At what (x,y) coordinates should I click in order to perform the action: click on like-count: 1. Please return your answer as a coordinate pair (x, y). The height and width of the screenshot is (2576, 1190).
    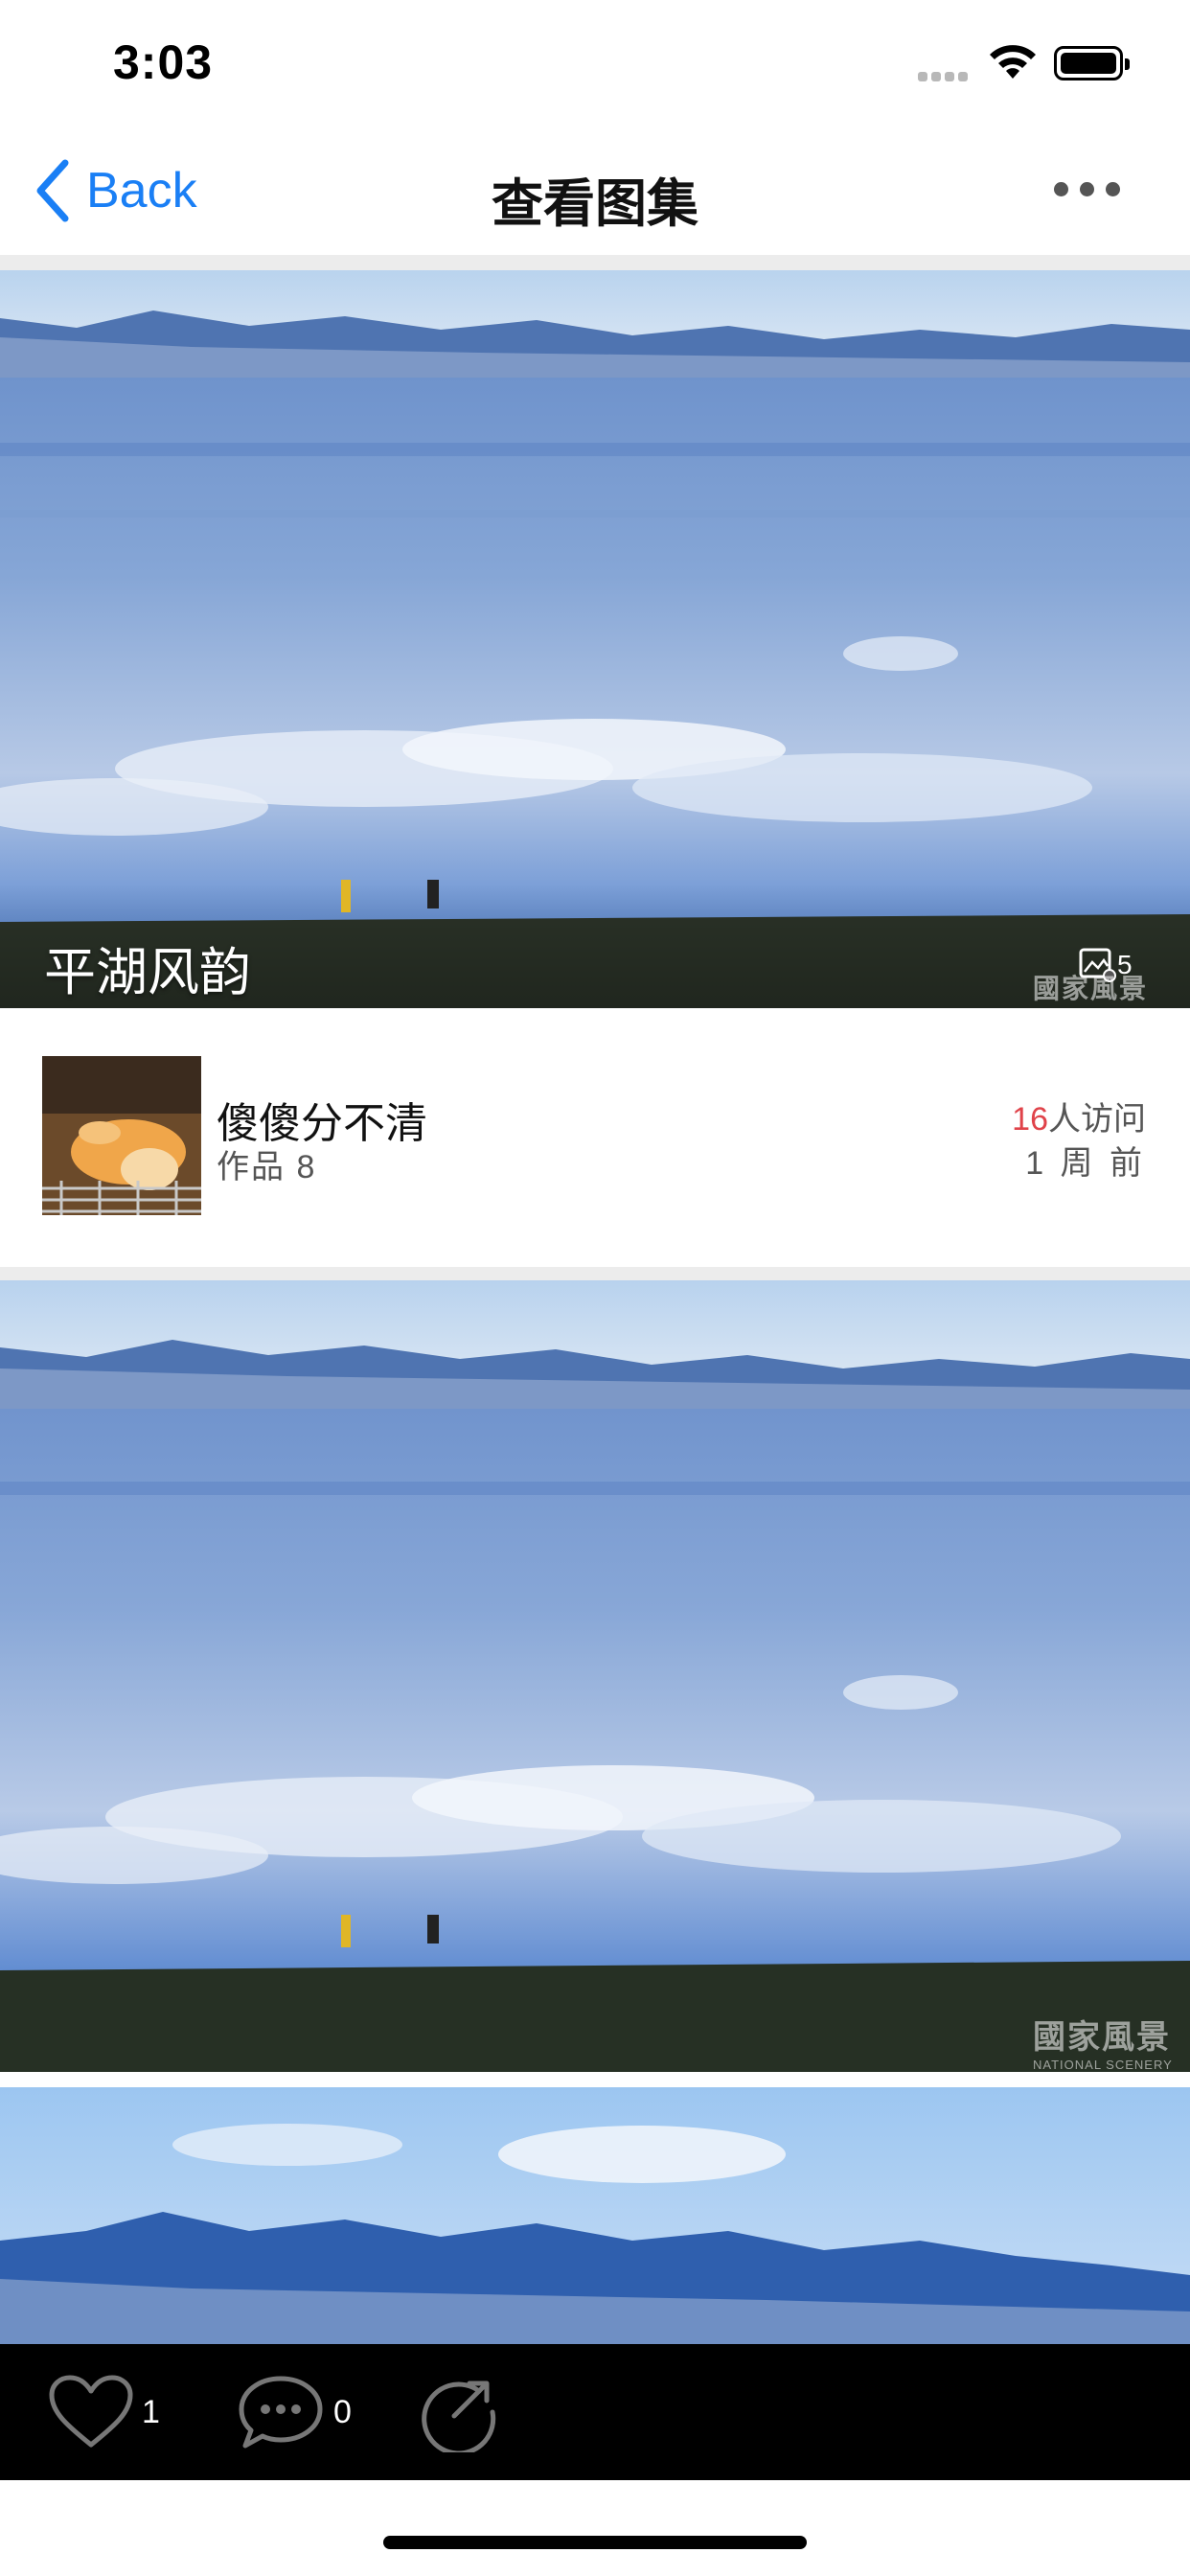
    Looking at the image, I should click on (151, 2411).